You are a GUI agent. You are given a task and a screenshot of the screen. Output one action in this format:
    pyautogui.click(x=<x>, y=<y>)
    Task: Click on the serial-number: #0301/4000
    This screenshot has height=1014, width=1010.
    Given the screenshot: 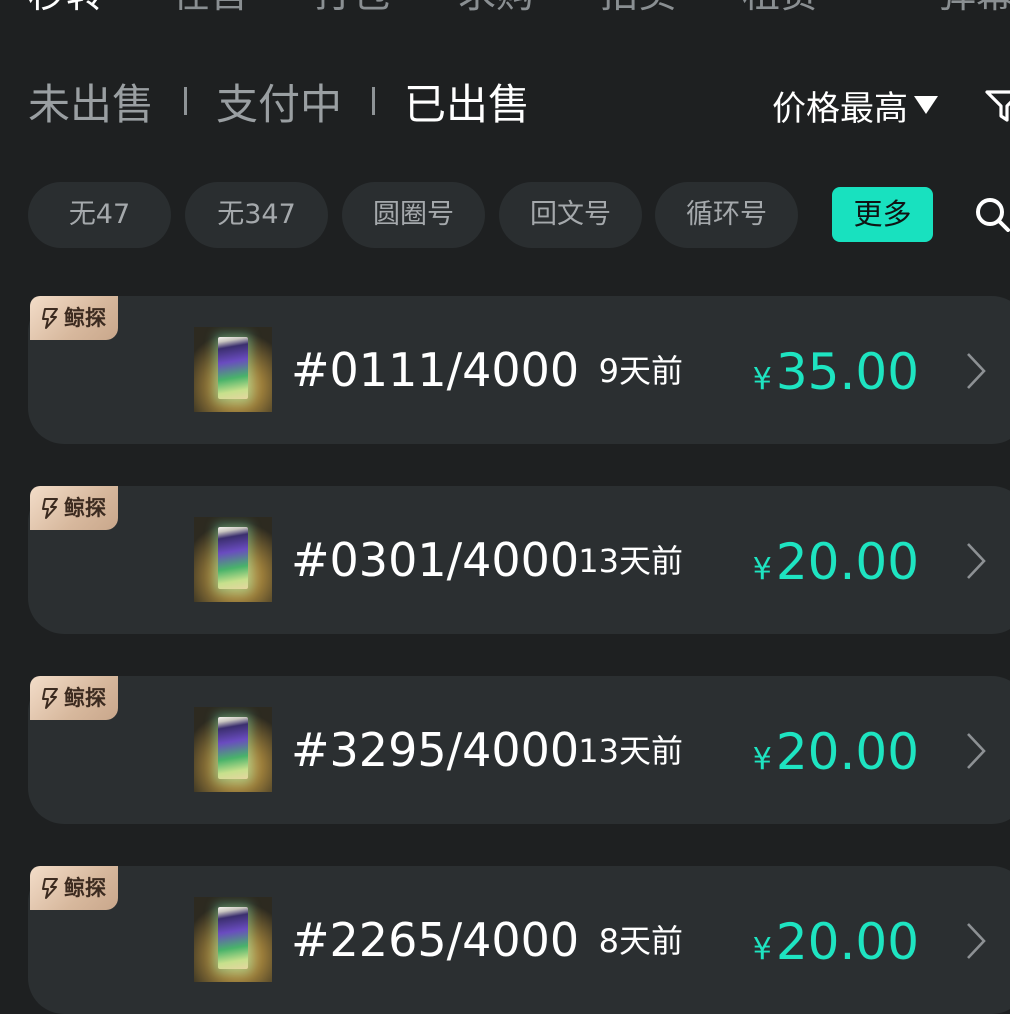 What is the action you would take?
    pyautogui.click(x=435, y=560)
    